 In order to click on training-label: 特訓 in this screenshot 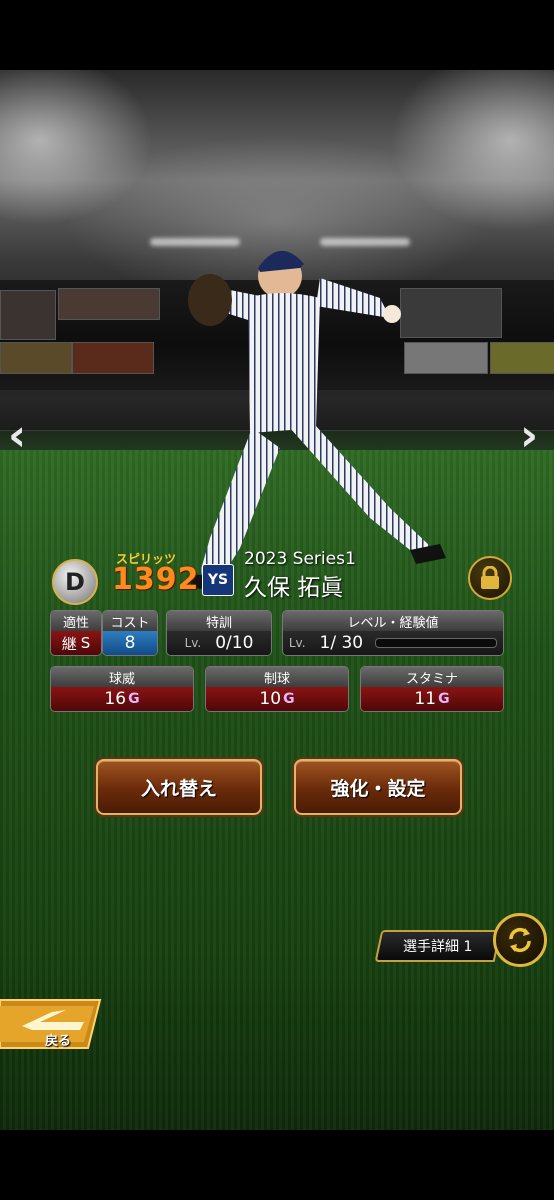, I will do `click(219, 621)`.